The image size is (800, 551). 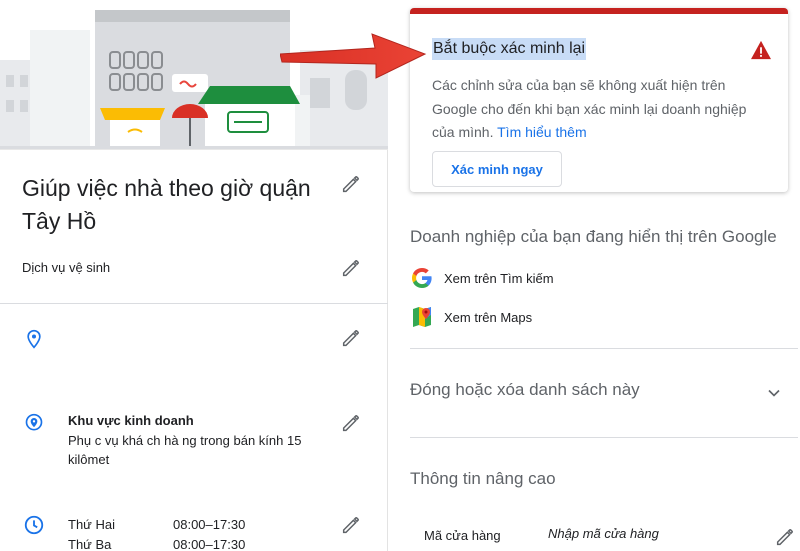 I want to click on opening-hours: Thứ Hai 08:00–17:30 Thứ Ba 08:00–17:30, so click(x=156, y=533).